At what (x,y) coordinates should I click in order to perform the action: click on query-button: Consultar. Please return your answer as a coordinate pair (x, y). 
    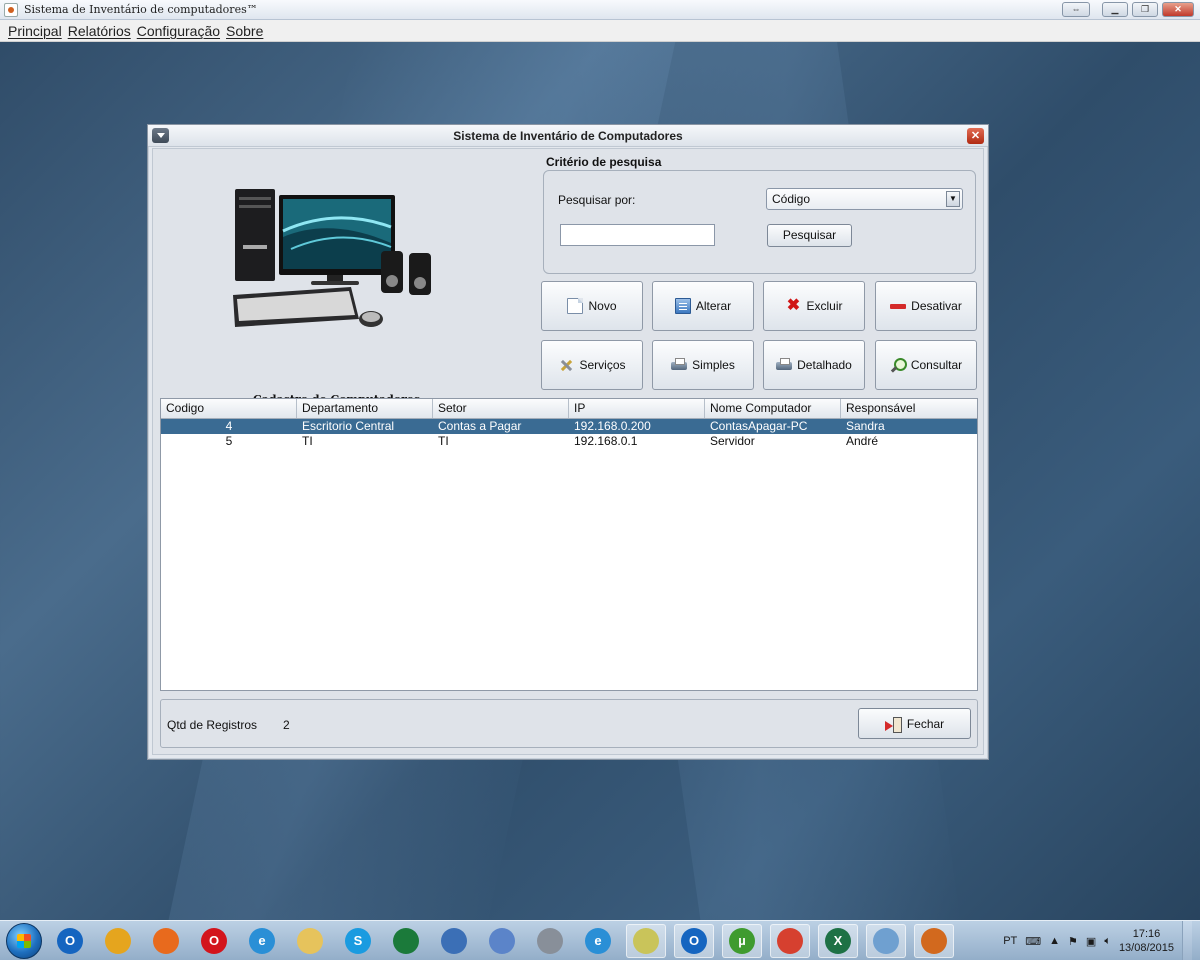
    Looking at the image, I should click on (926, 365).